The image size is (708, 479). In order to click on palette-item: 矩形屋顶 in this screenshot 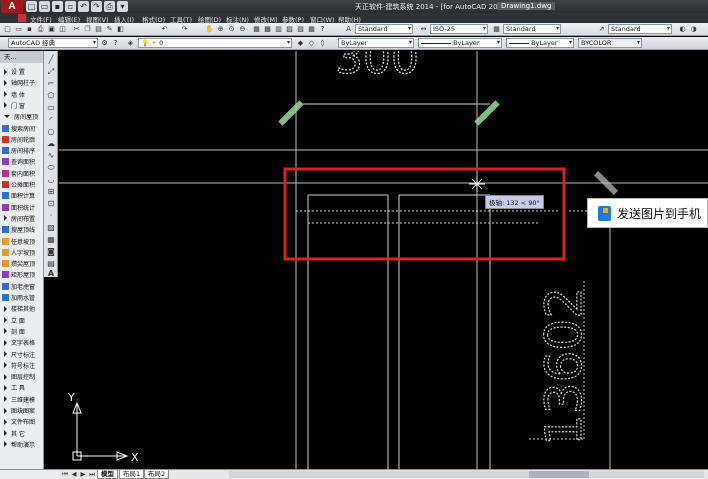, I will do `click(18, 274)`.